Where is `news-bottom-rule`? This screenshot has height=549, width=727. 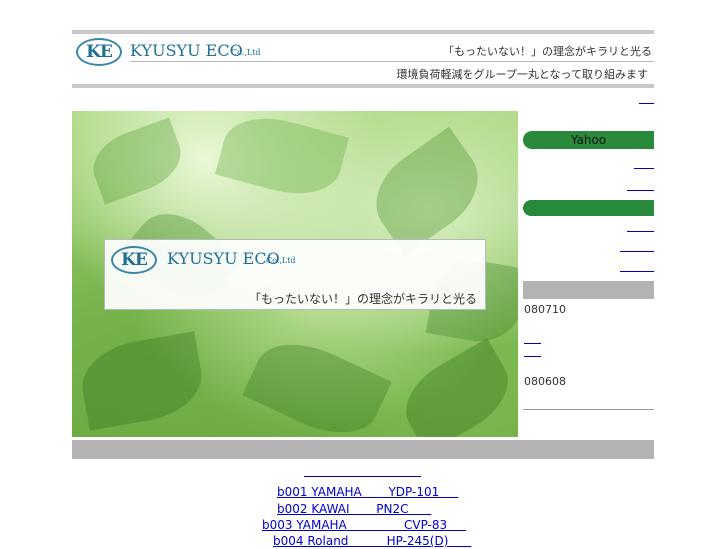 news-bottom-rule is located at coordinates (588, 409).